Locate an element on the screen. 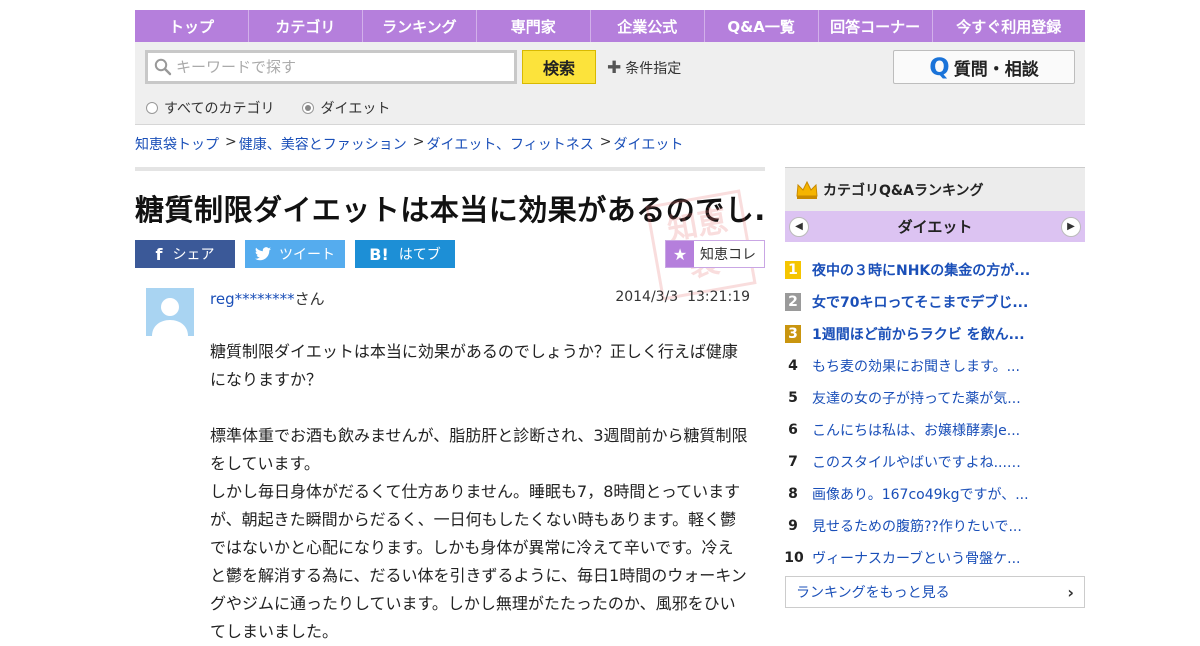  facebook-icon: f is located at coordinates (159, 254).